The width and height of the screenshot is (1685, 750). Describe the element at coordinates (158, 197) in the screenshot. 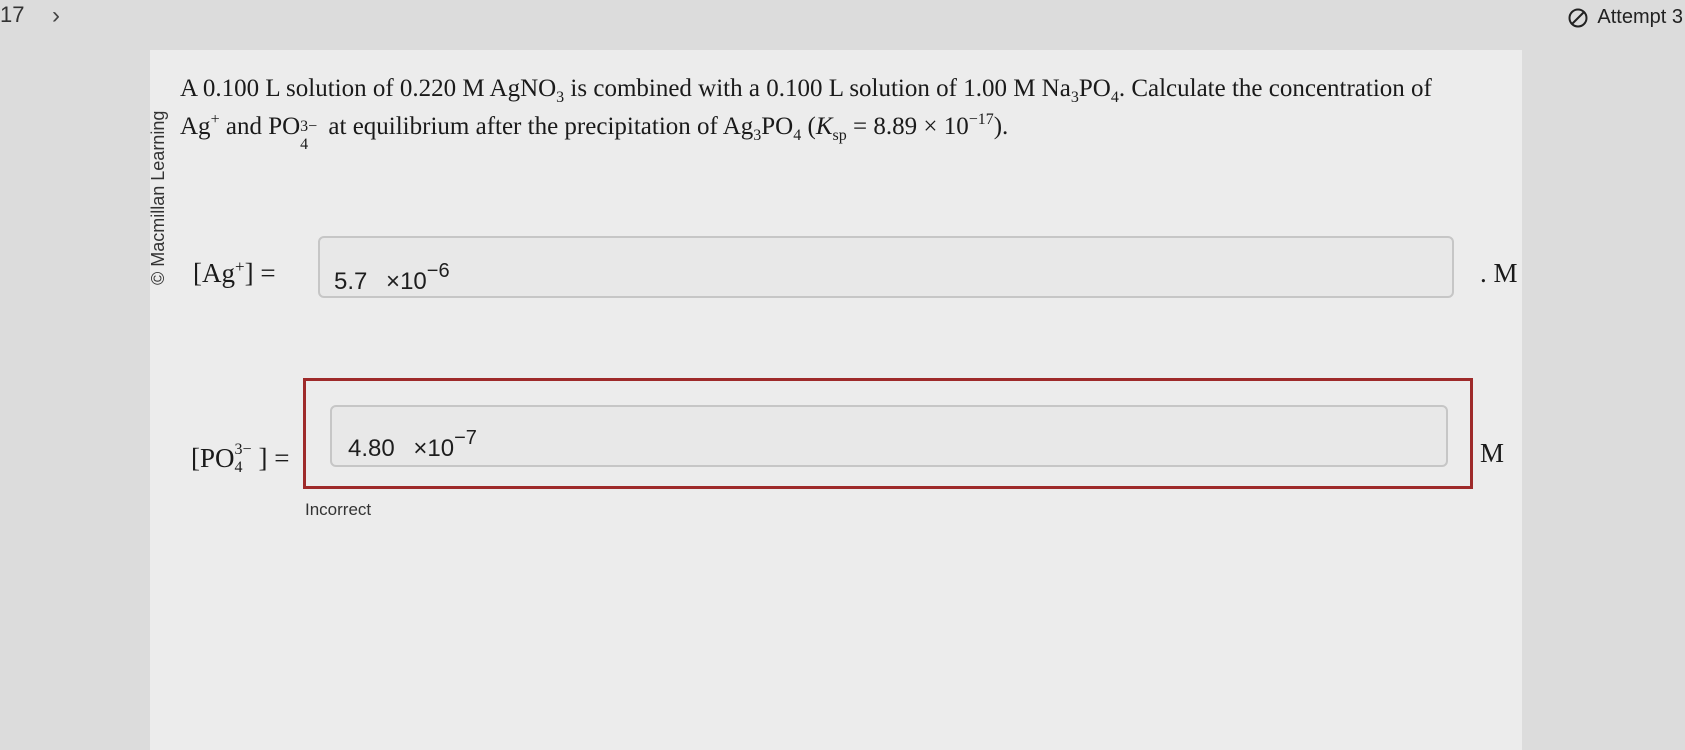

I see `copyright-text: © Macmillan Learning` at that location.